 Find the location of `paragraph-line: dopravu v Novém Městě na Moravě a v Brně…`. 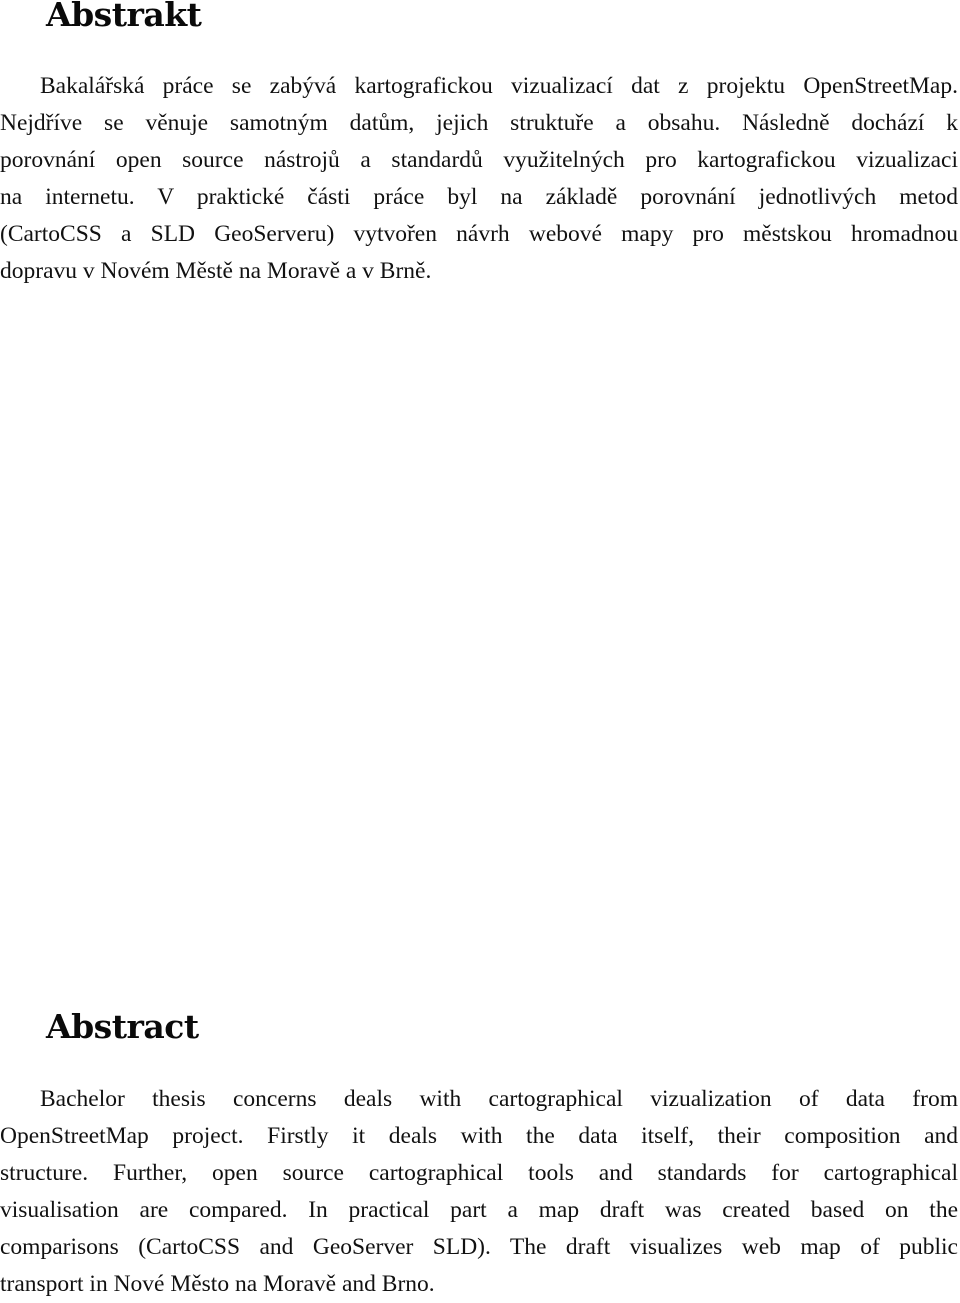

paragraph-line: dopravu v Novém Městě na Moravě a v Brně… is located at coordinates (216, 271).